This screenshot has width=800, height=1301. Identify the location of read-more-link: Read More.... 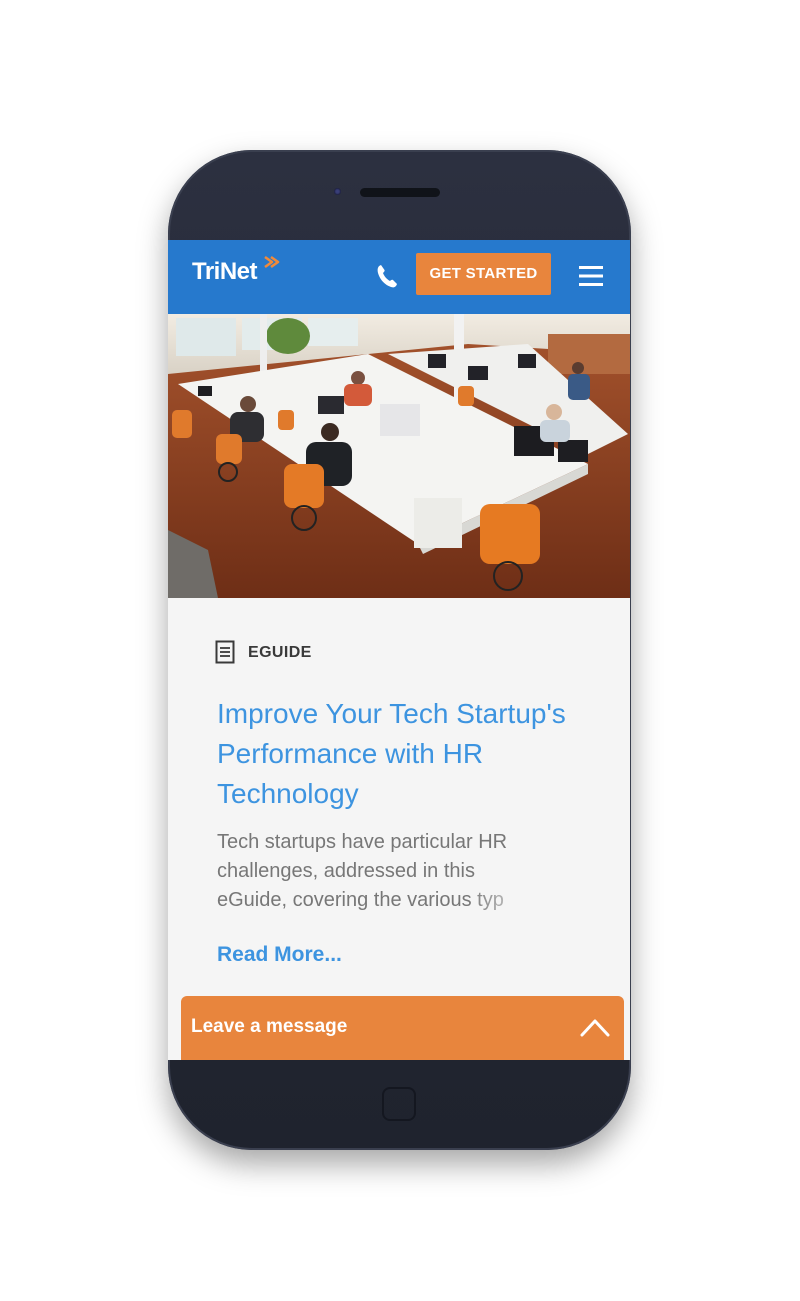
(279, 955).